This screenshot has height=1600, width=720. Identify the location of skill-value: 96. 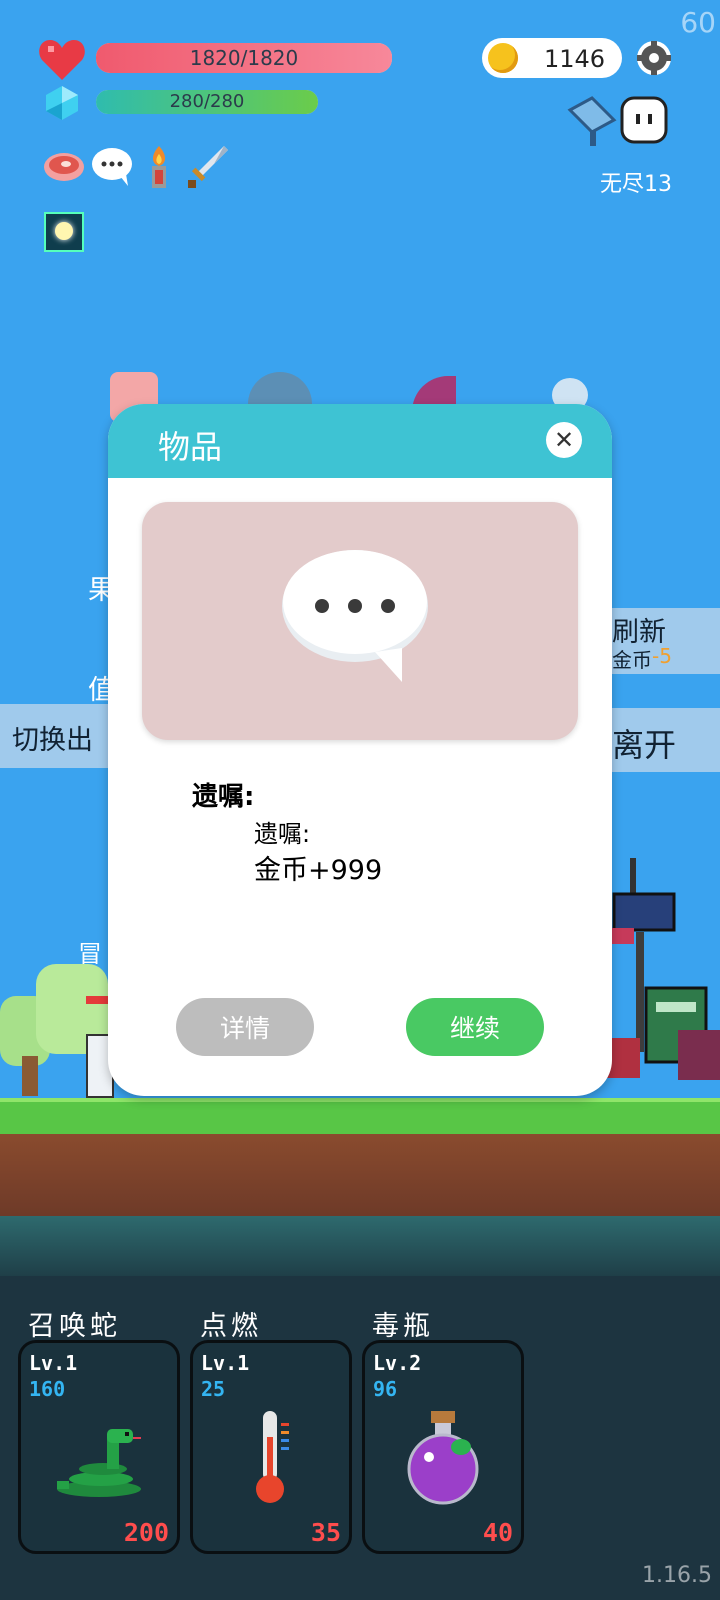
(385, 1389).